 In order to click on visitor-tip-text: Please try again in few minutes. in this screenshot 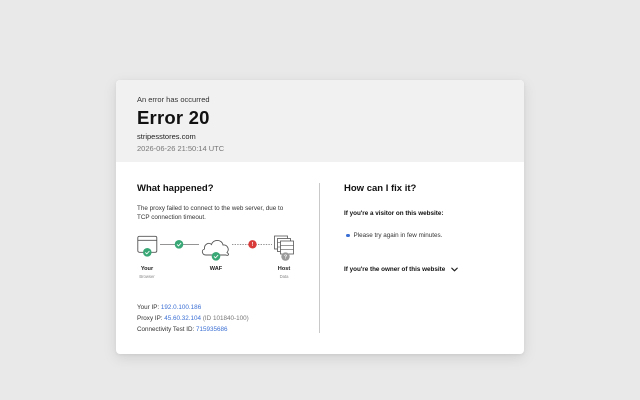, I will do `click(398, 235)`.